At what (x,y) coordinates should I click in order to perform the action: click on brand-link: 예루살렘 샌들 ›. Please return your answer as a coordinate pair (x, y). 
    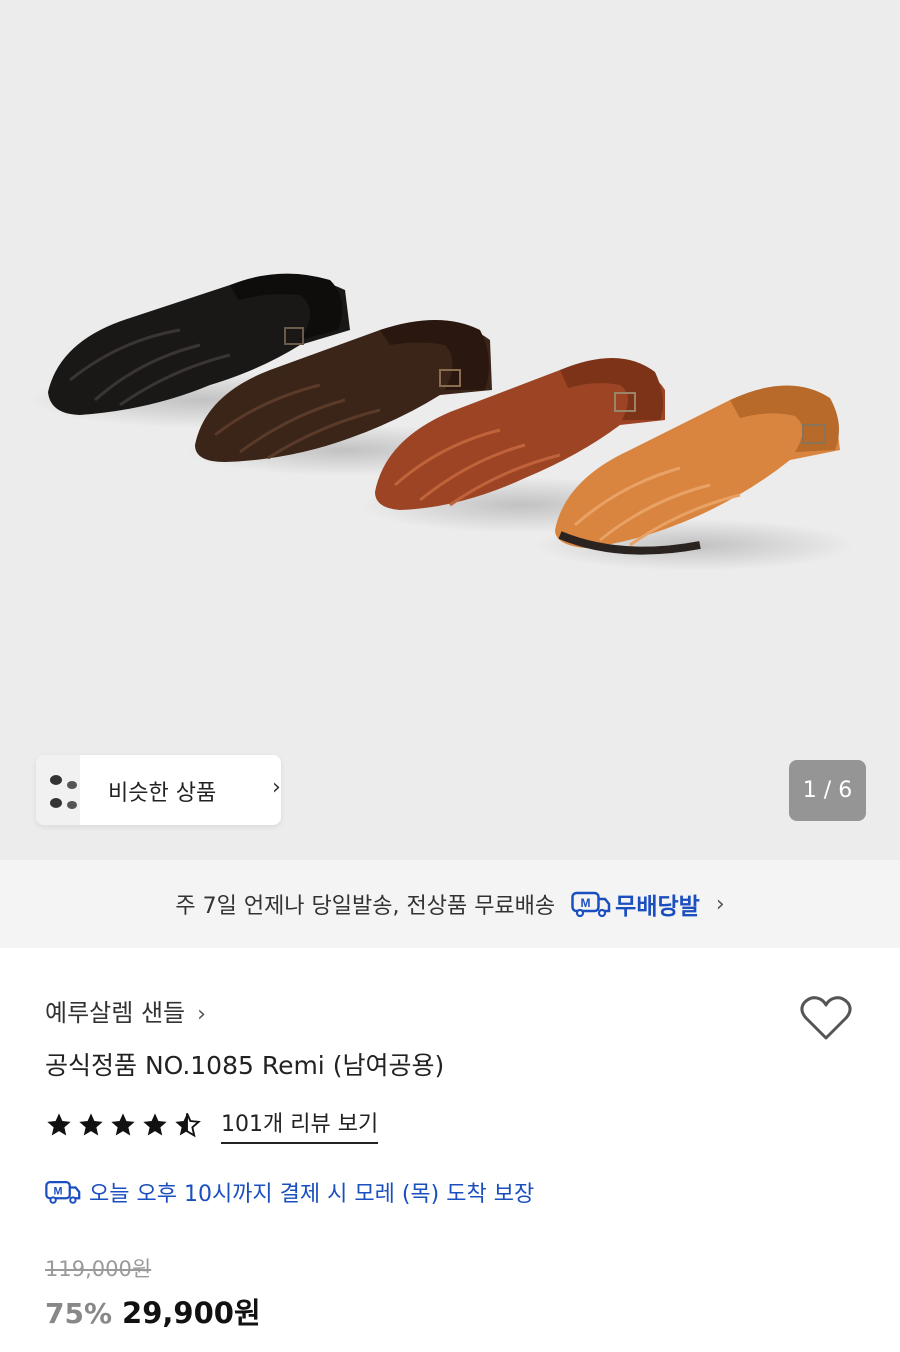
    Looking at the image, I should click on (125, 1010).